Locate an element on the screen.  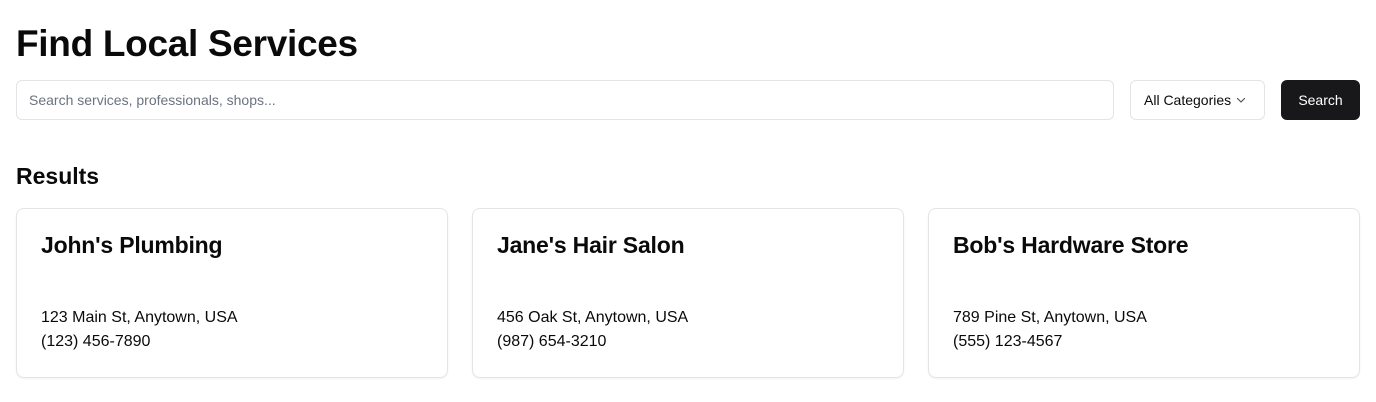
result-card-name: John's Plumbing is located at coordinates (132, 245).